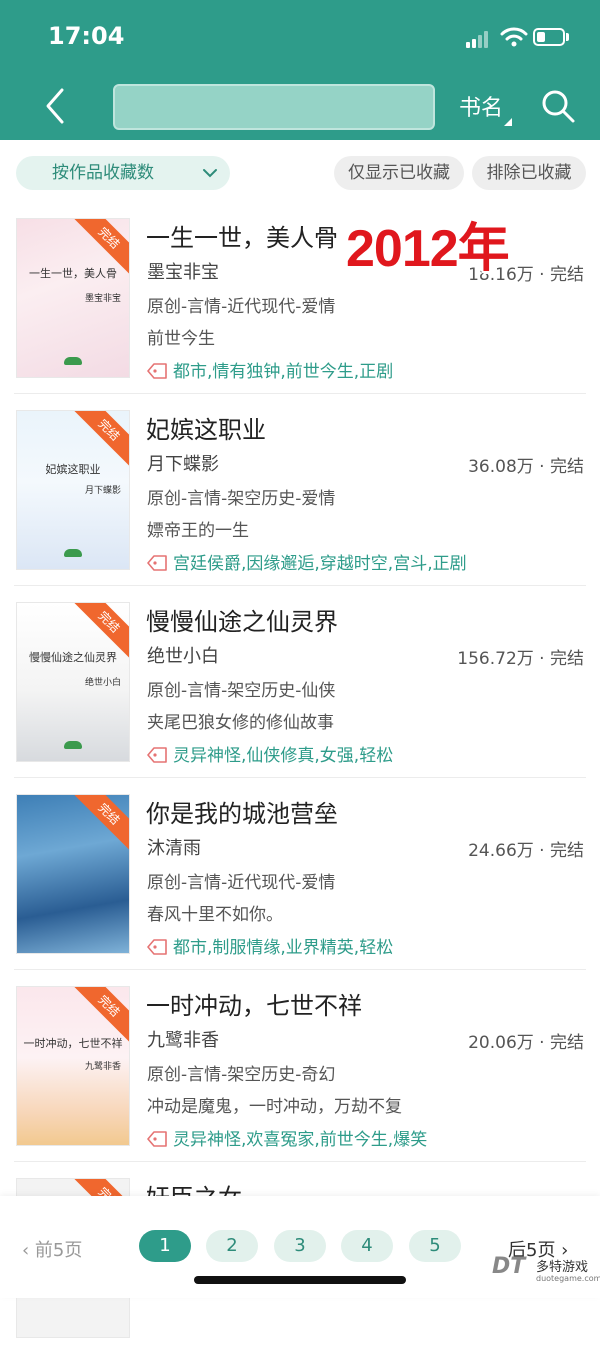 Image resolution: width=600 pixels, height=1354 pixels. Describe the element at coordinates (428, 249) in the screenshot. I see `year-watermark: 2012年` at that location.